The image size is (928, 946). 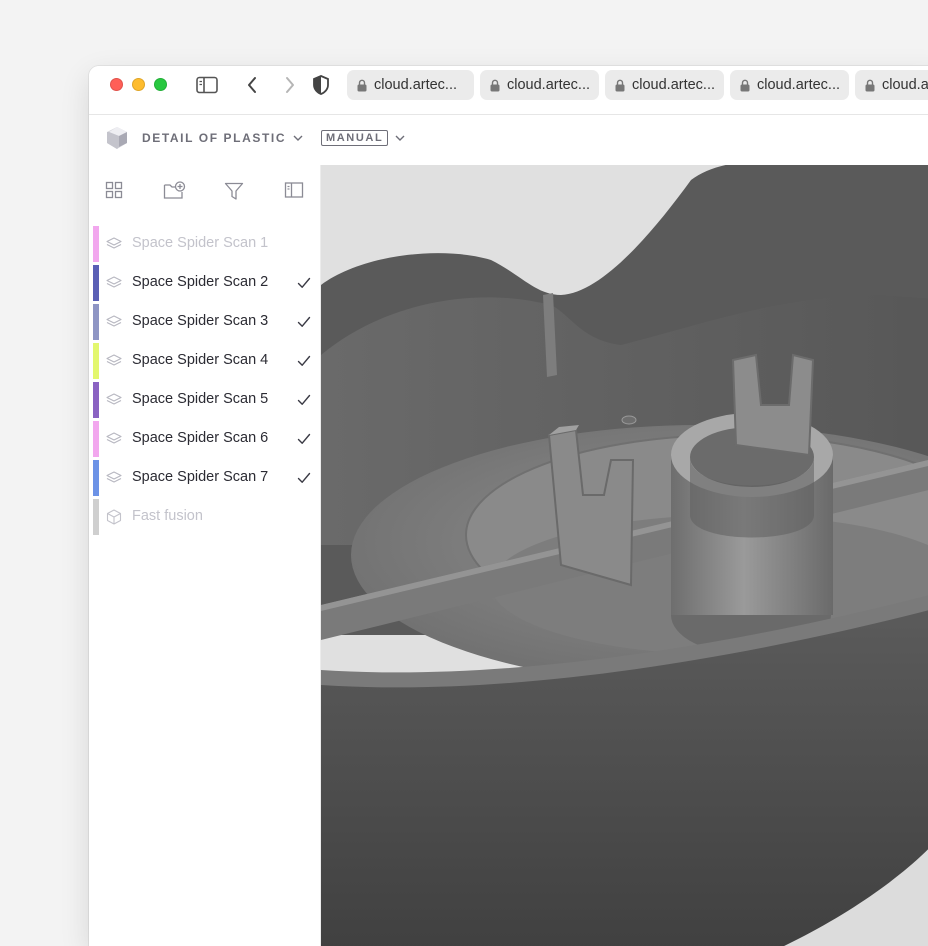 What do you see at coordinates (235, 192) in the screenshot?
I see `filter-icon` at bounding box center [235, 192].